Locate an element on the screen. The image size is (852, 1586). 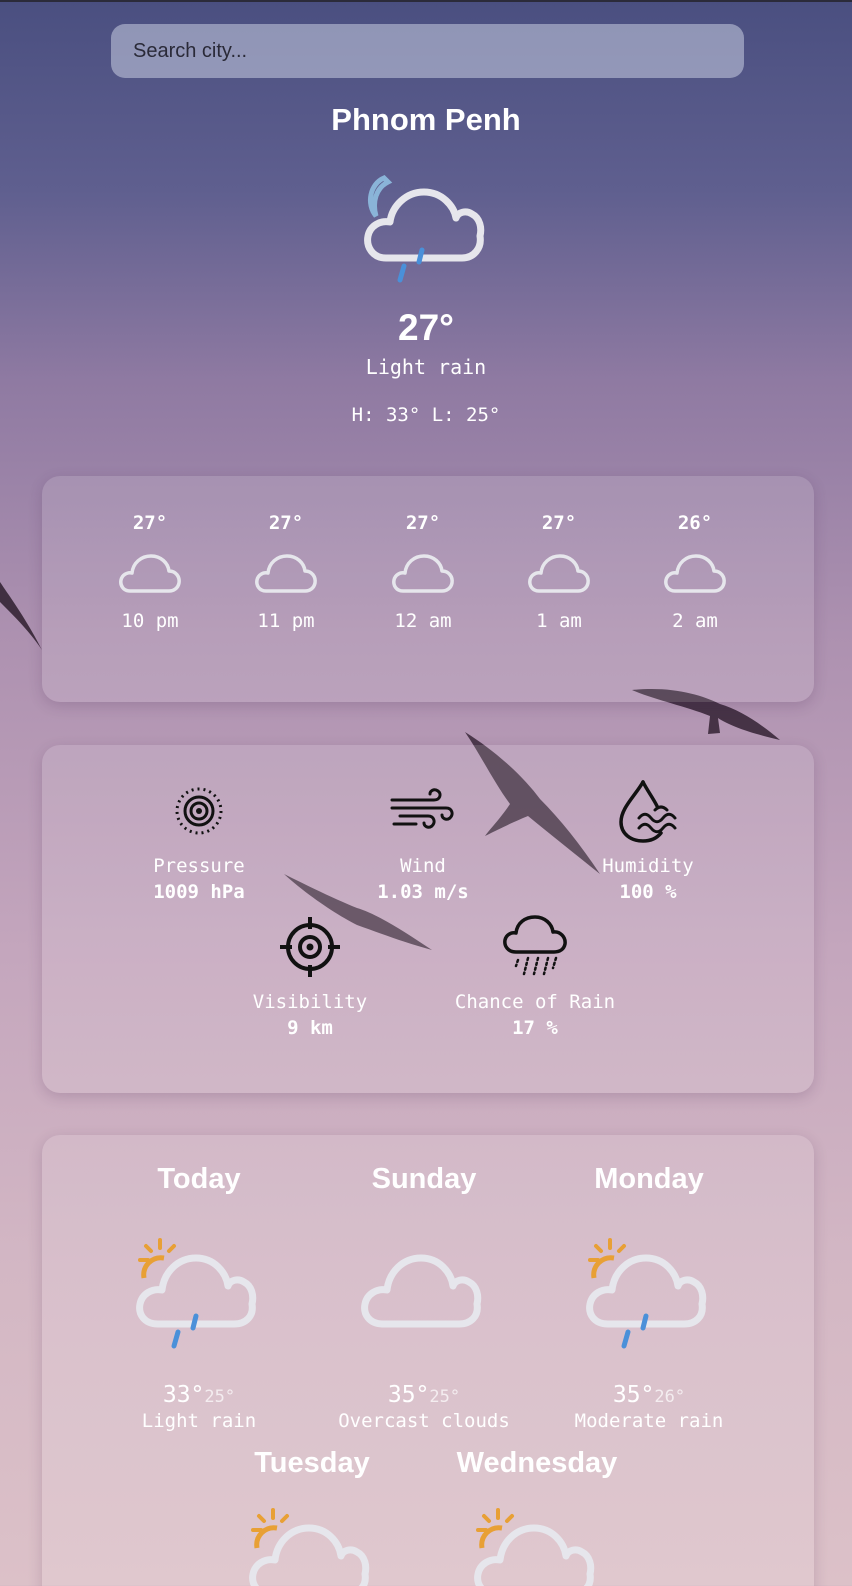
hourly-item: 27° 11 pm is located at coordinates (286, 572).